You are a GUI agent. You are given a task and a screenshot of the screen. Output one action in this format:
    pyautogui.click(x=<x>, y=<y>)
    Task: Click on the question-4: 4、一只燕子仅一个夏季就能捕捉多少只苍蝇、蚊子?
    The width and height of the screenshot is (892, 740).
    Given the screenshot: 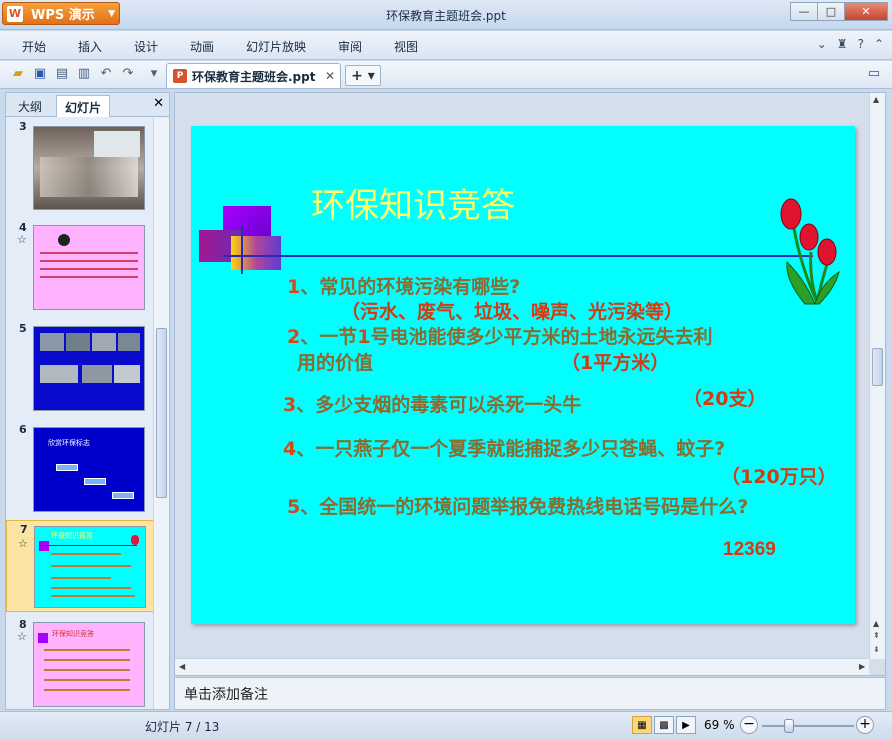 What is the action you would take?
    pyautogui.click(x=504, y=447)
    